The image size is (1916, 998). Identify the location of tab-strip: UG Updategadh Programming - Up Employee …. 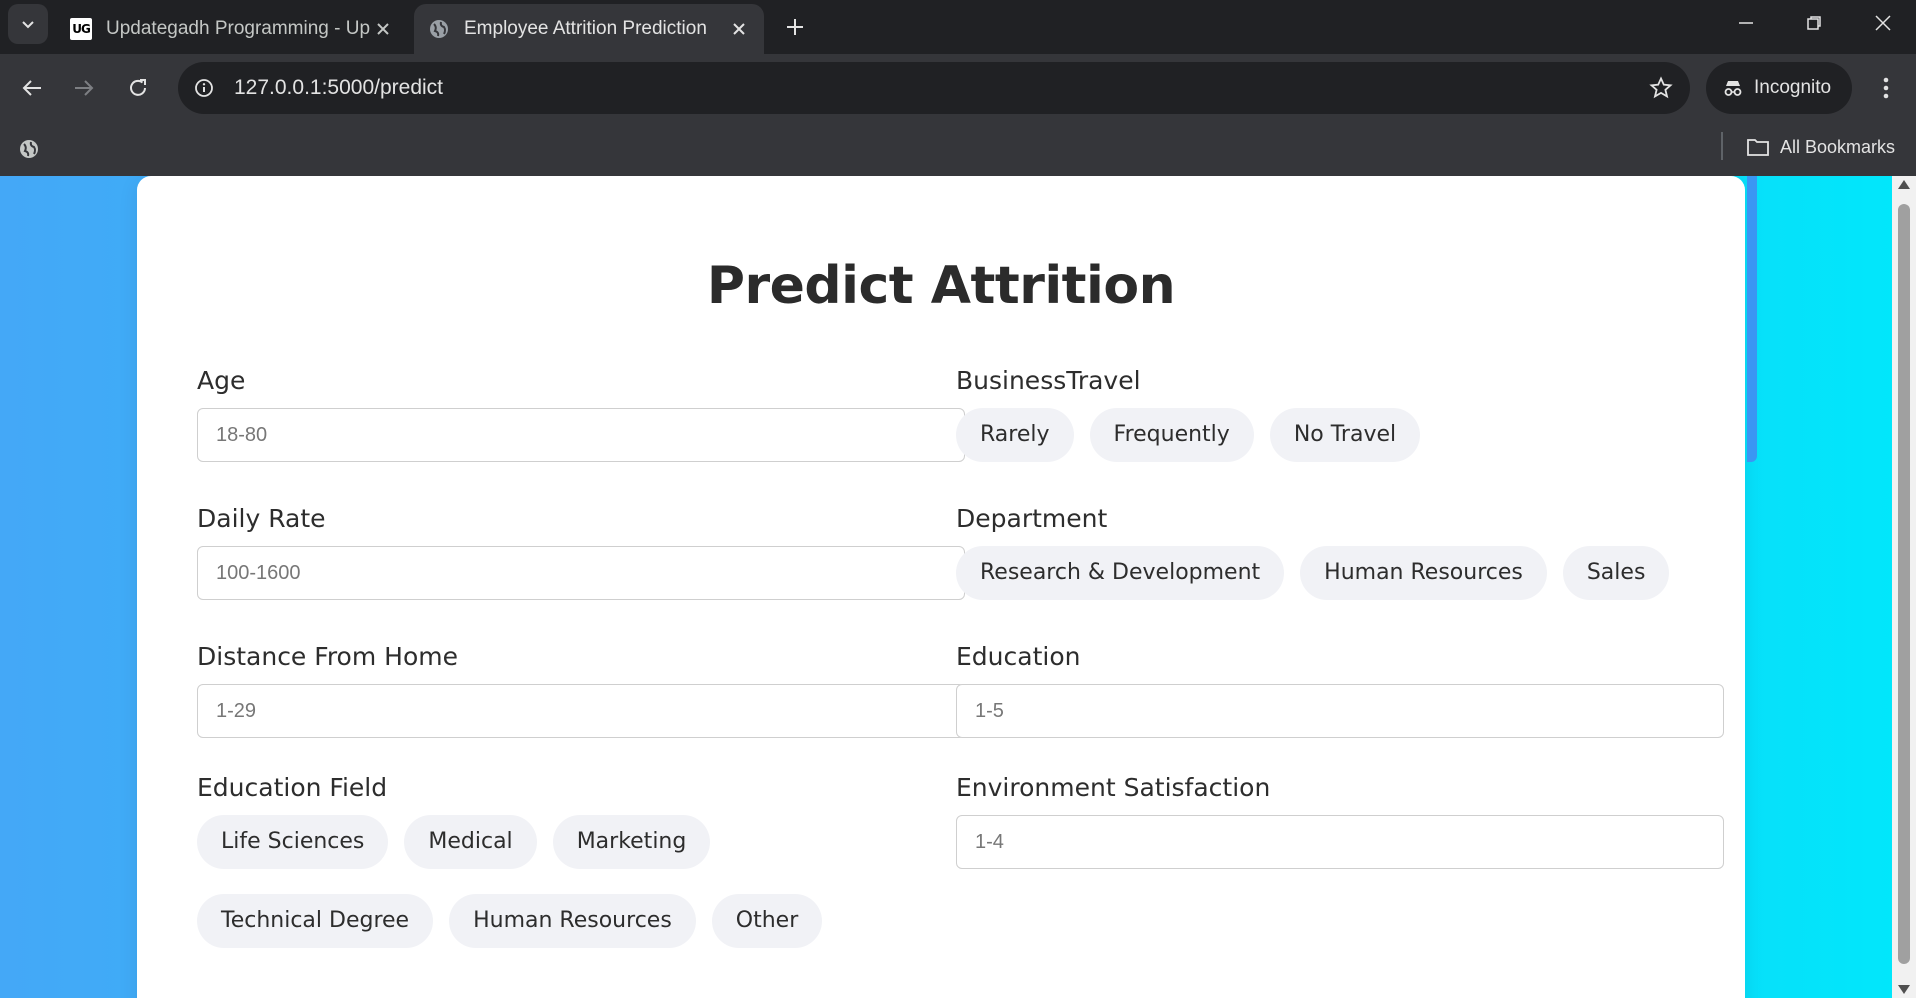
(958, 27).